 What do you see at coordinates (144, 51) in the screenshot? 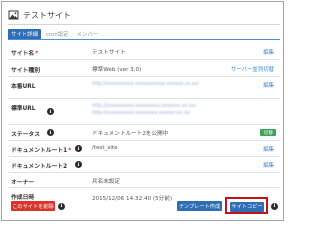
I see `row-site-name: サイト名* テストサイト 編集` at bounding box center [144, 51].